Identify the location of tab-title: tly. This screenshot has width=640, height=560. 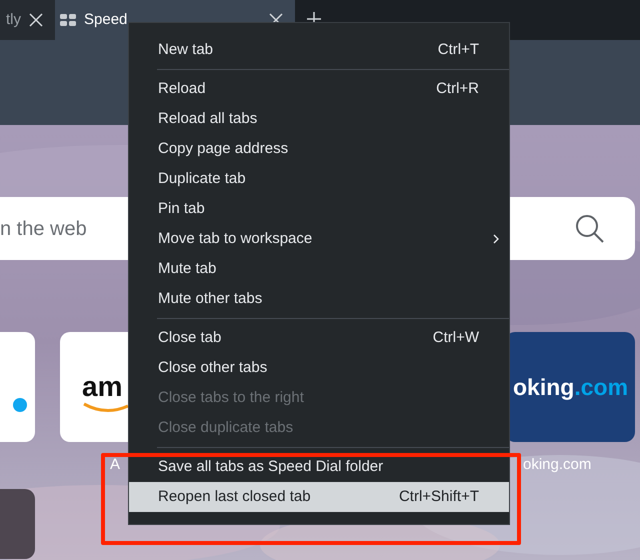
(13, 20).